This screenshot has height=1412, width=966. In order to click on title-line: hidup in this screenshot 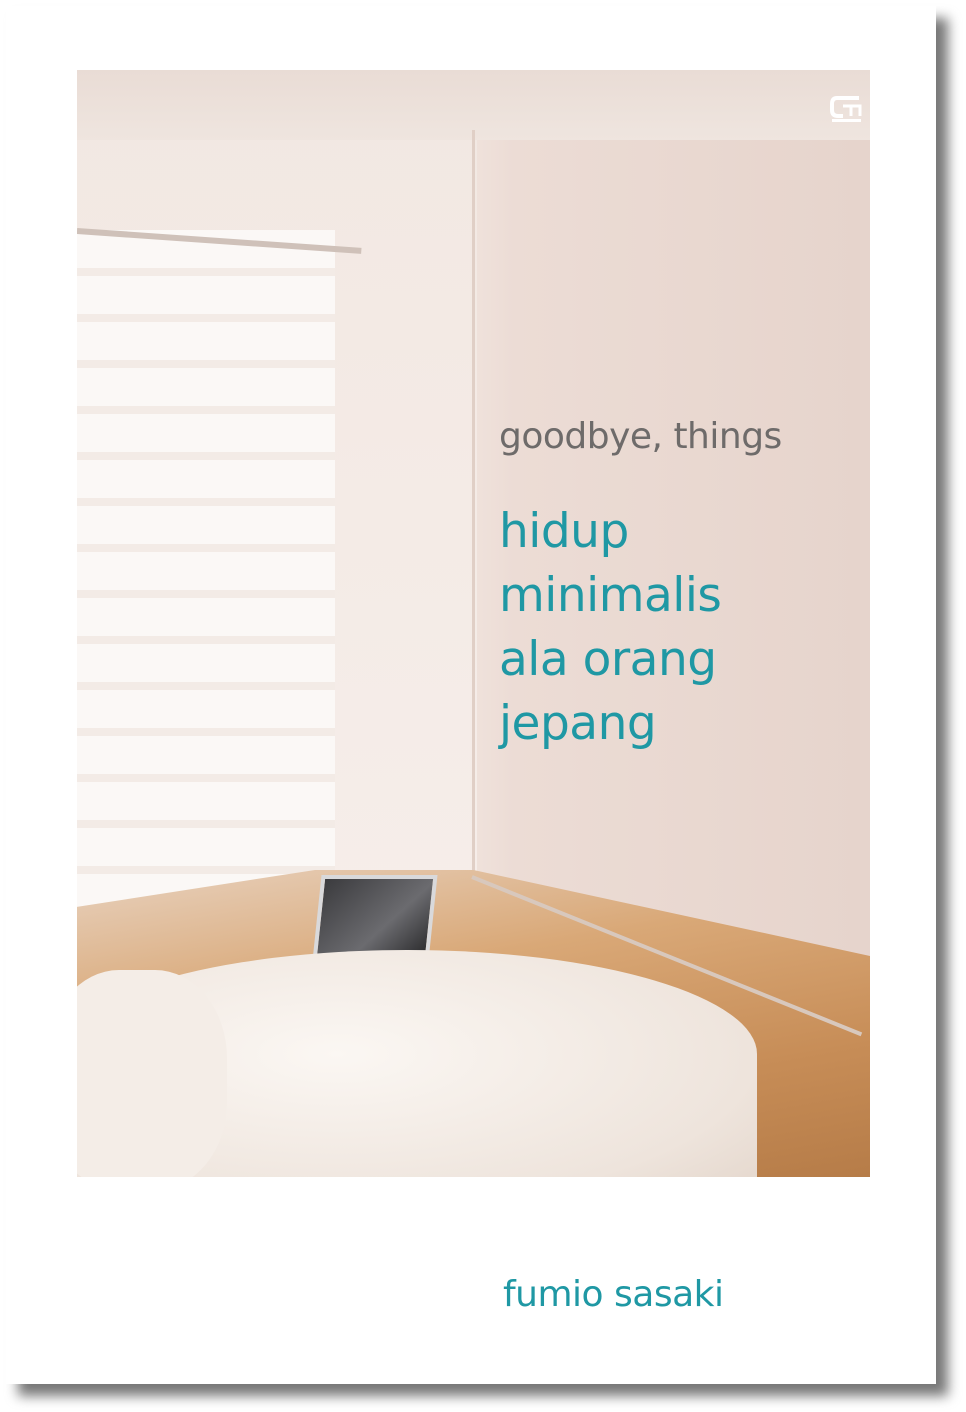, I will do `click(564, 531)`.